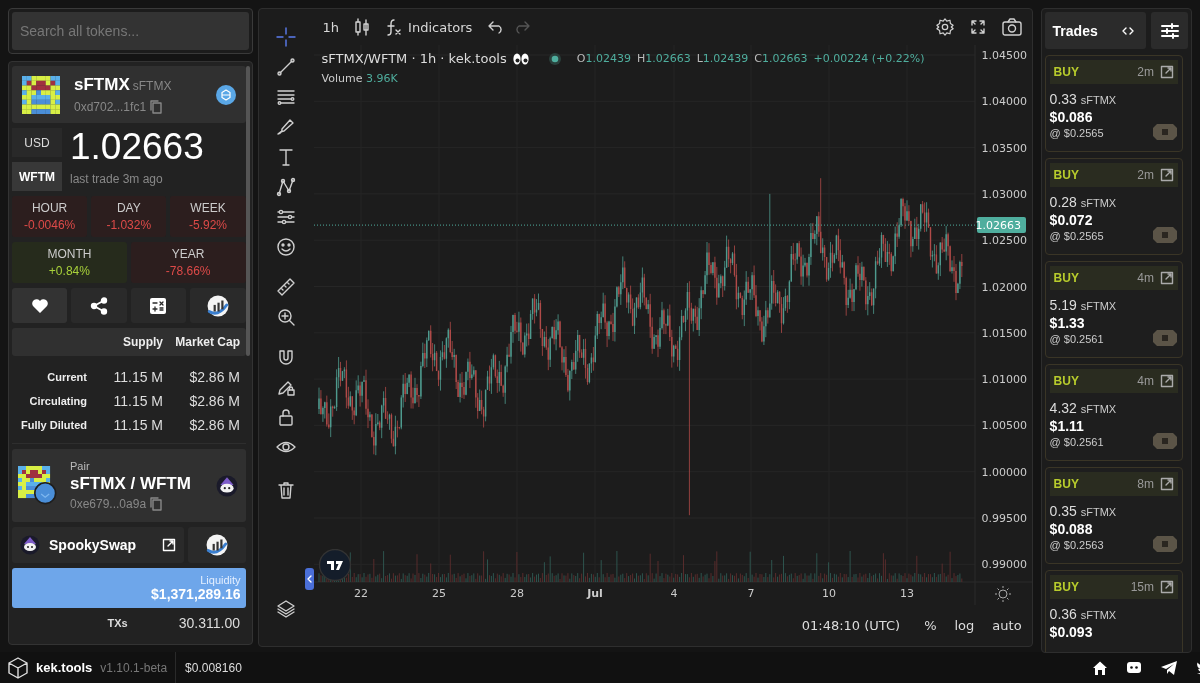 Image resolution: width=1200 pixels, height=683 pixels. I want to click on eyes-icon, so click(520, 58).